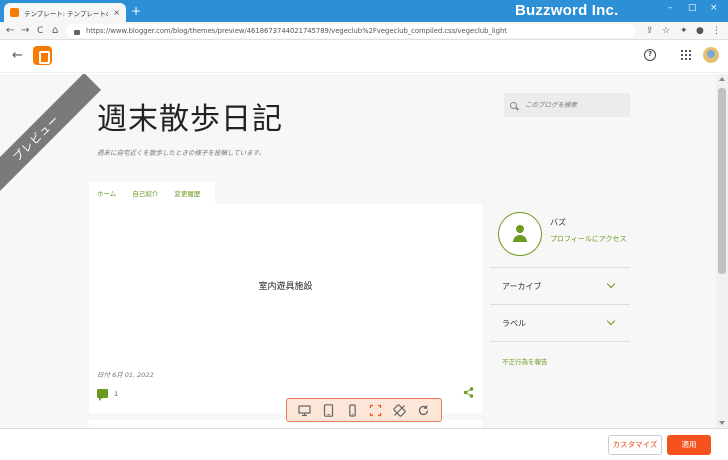 The image size is (728, 460). I want to click on apps-grid-icon, so click(686, 55).